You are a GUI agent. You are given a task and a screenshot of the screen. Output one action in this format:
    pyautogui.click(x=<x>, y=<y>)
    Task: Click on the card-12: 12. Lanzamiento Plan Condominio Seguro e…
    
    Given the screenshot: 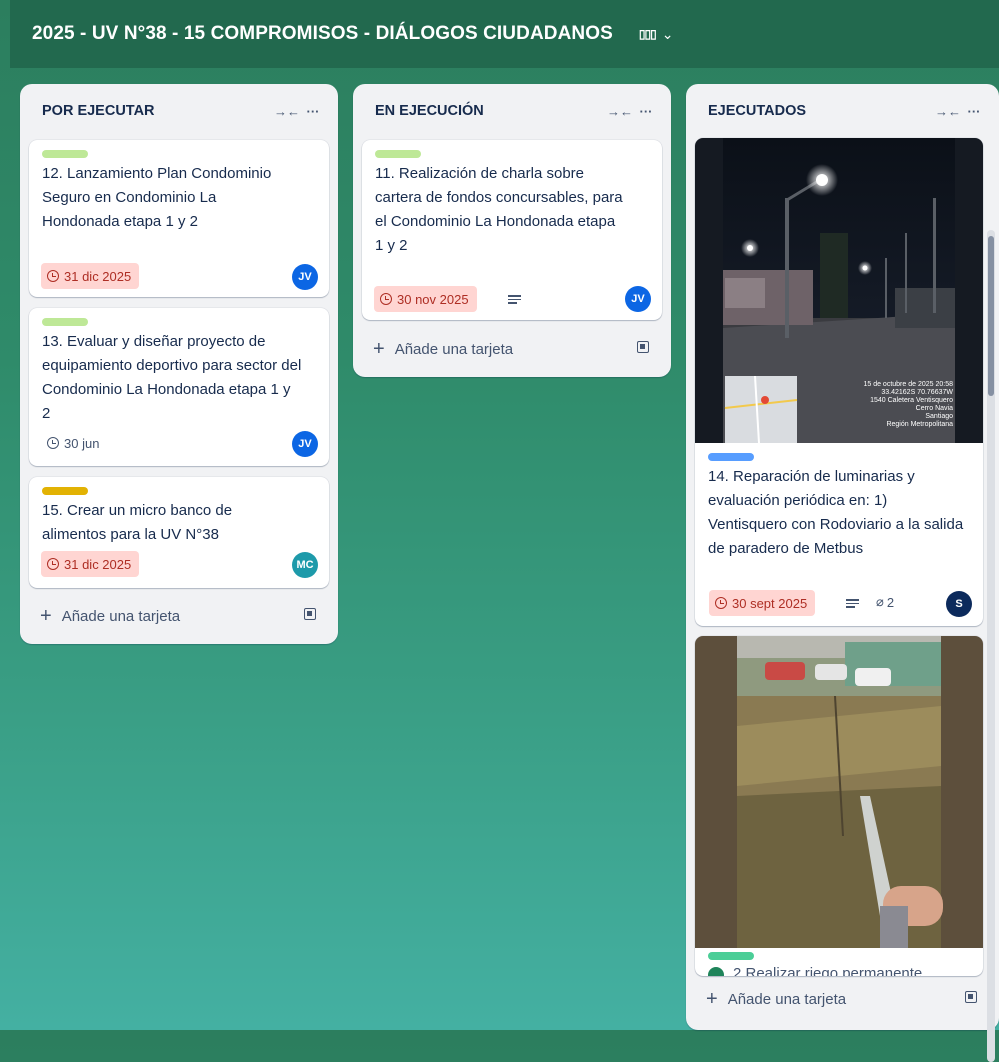 What is the action you would take?
    pyautogui.click(x=179, y=218)
    